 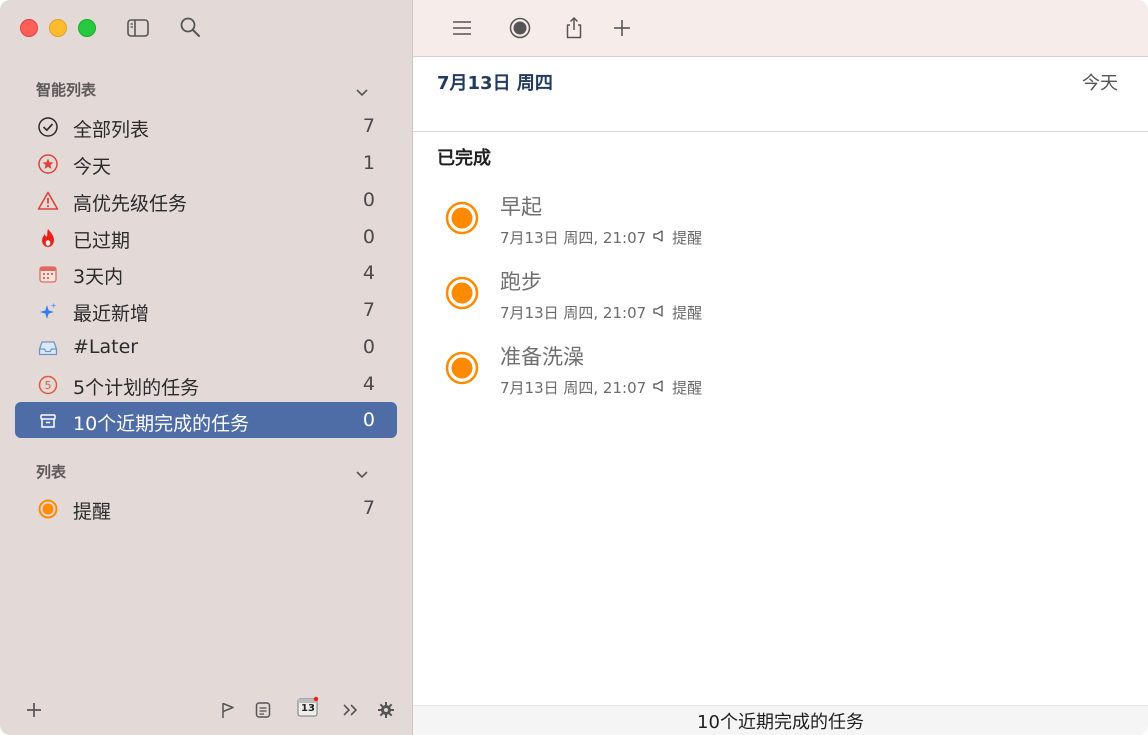 What do you see at coordinates (92, 167) in the screenshot?
I see `sidebar-item-label: 今天` at bounding box center [92, 167].